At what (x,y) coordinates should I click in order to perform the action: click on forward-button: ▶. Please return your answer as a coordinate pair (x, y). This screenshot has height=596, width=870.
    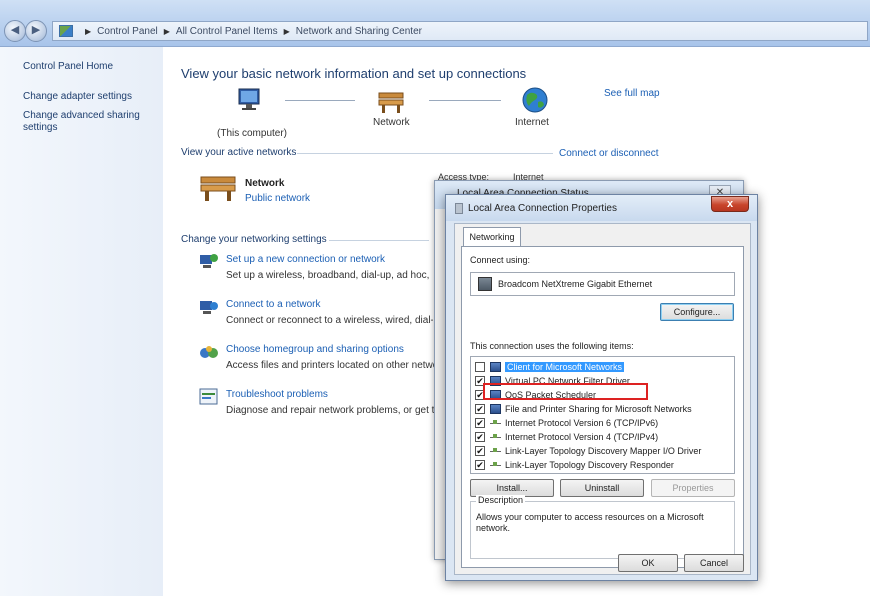
    Looking at the image, I should click on (36, 31).